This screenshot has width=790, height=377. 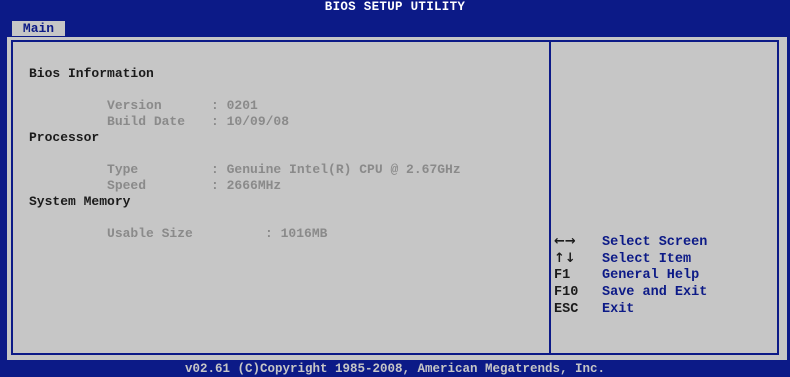 I want to click on system-memory-heading: System Memory, so click(x=80, y=201).